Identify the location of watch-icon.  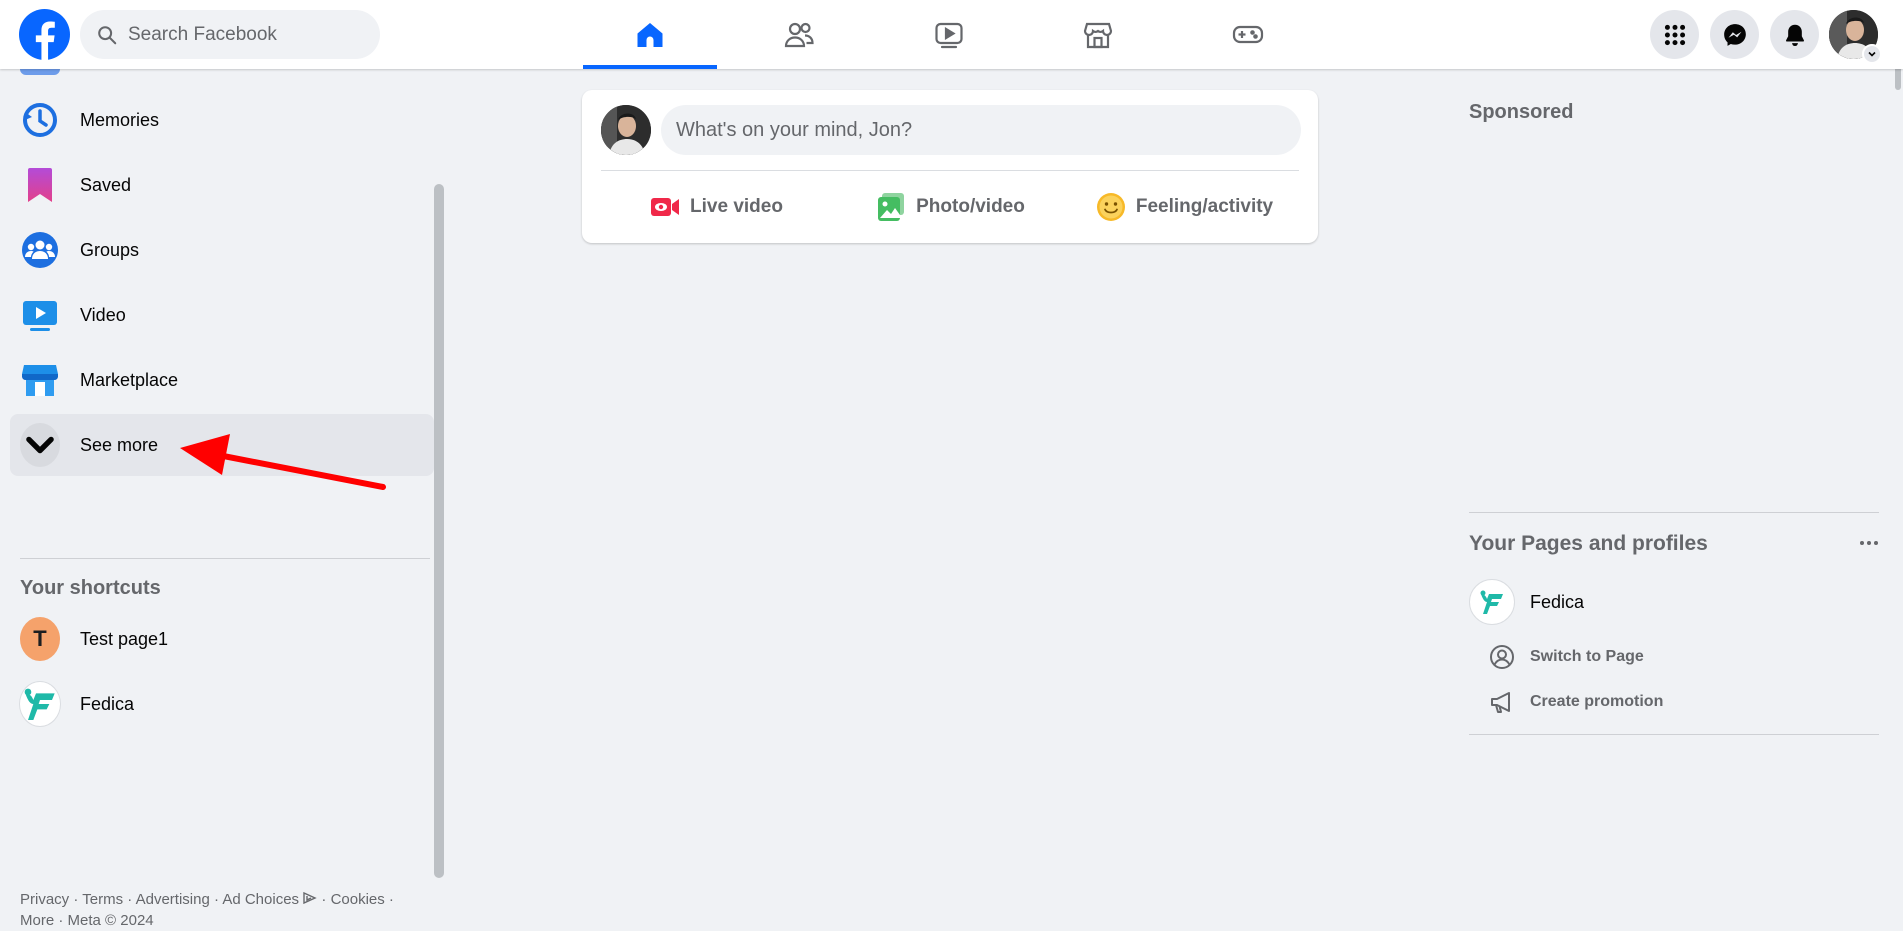
(949, 35).